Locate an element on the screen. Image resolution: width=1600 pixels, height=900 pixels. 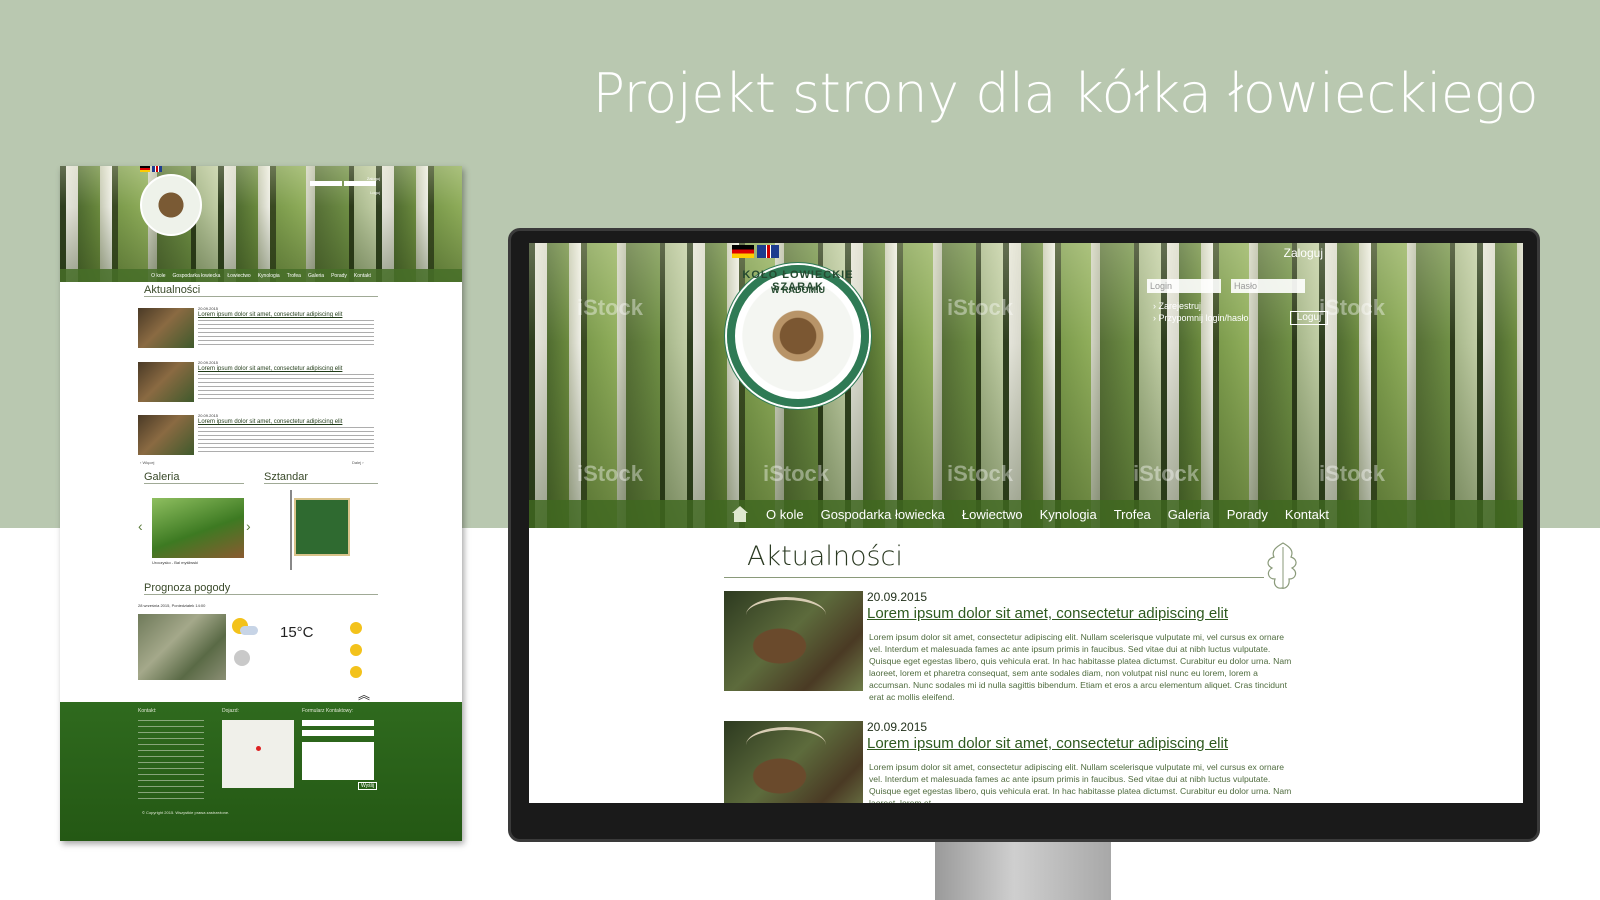
mockup-temperature: 15°C is located at coordinates (297, 632).